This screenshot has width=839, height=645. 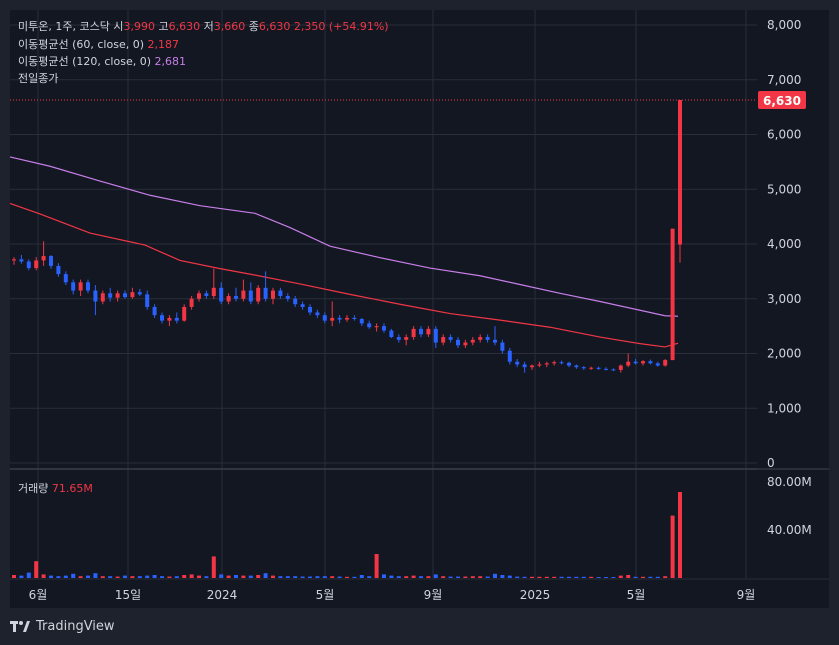 I want to click on tradingview-logo-icon, so click(x=20, y=626).